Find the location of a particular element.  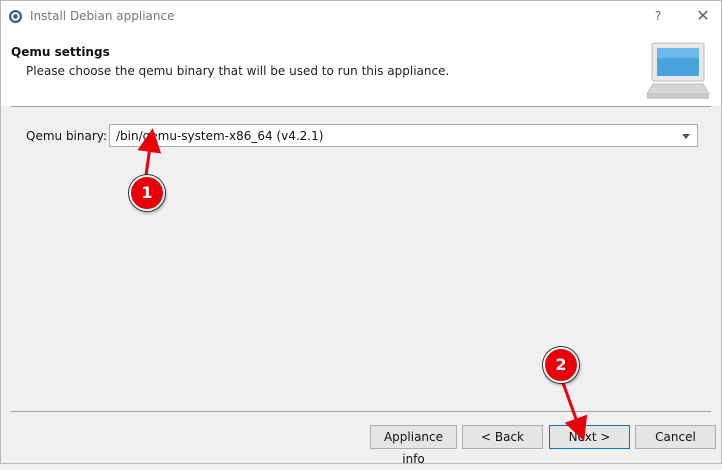

qemu-binary-label: Qemu binary: is located at coordinates (67, 136).